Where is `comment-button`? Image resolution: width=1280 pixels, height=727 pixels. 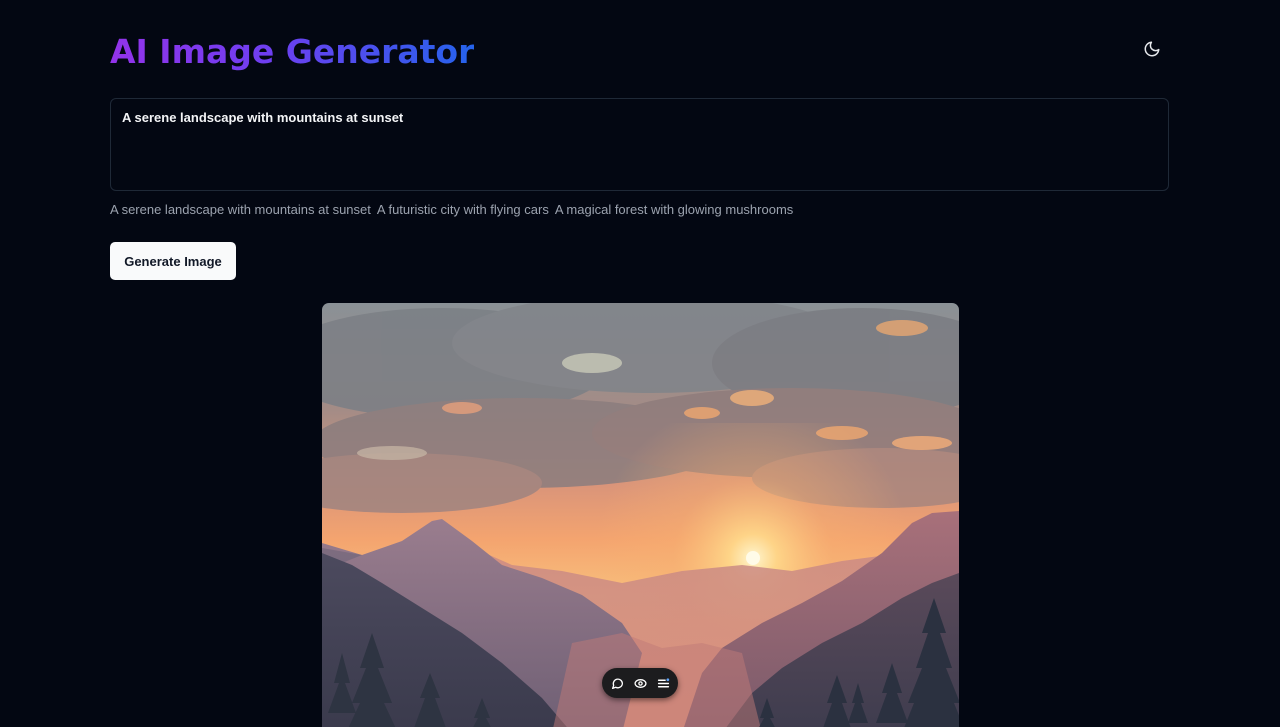 comment-button is located at coordinates (617, 683).